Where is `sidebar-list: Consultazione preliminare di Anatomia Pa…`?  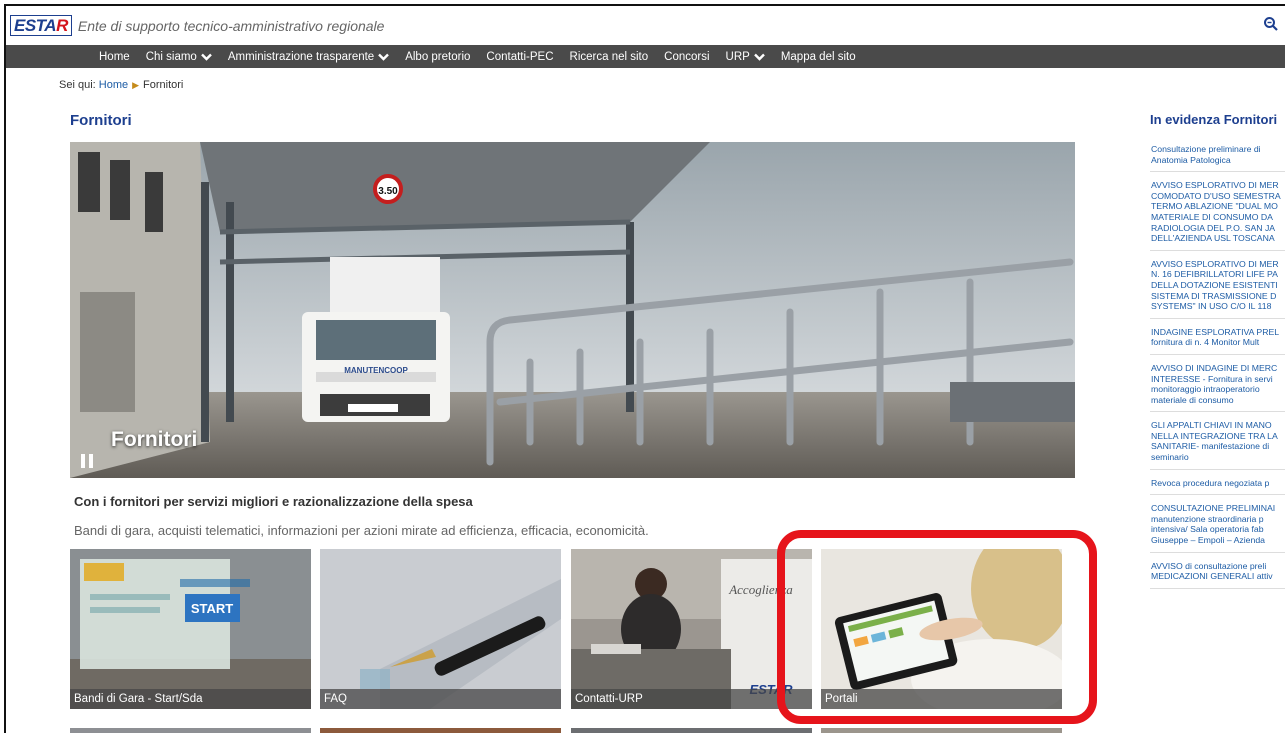 sidebar-list: Consultazione preliminare di Anatomia Pa… is located at coordinates (1217, 366).